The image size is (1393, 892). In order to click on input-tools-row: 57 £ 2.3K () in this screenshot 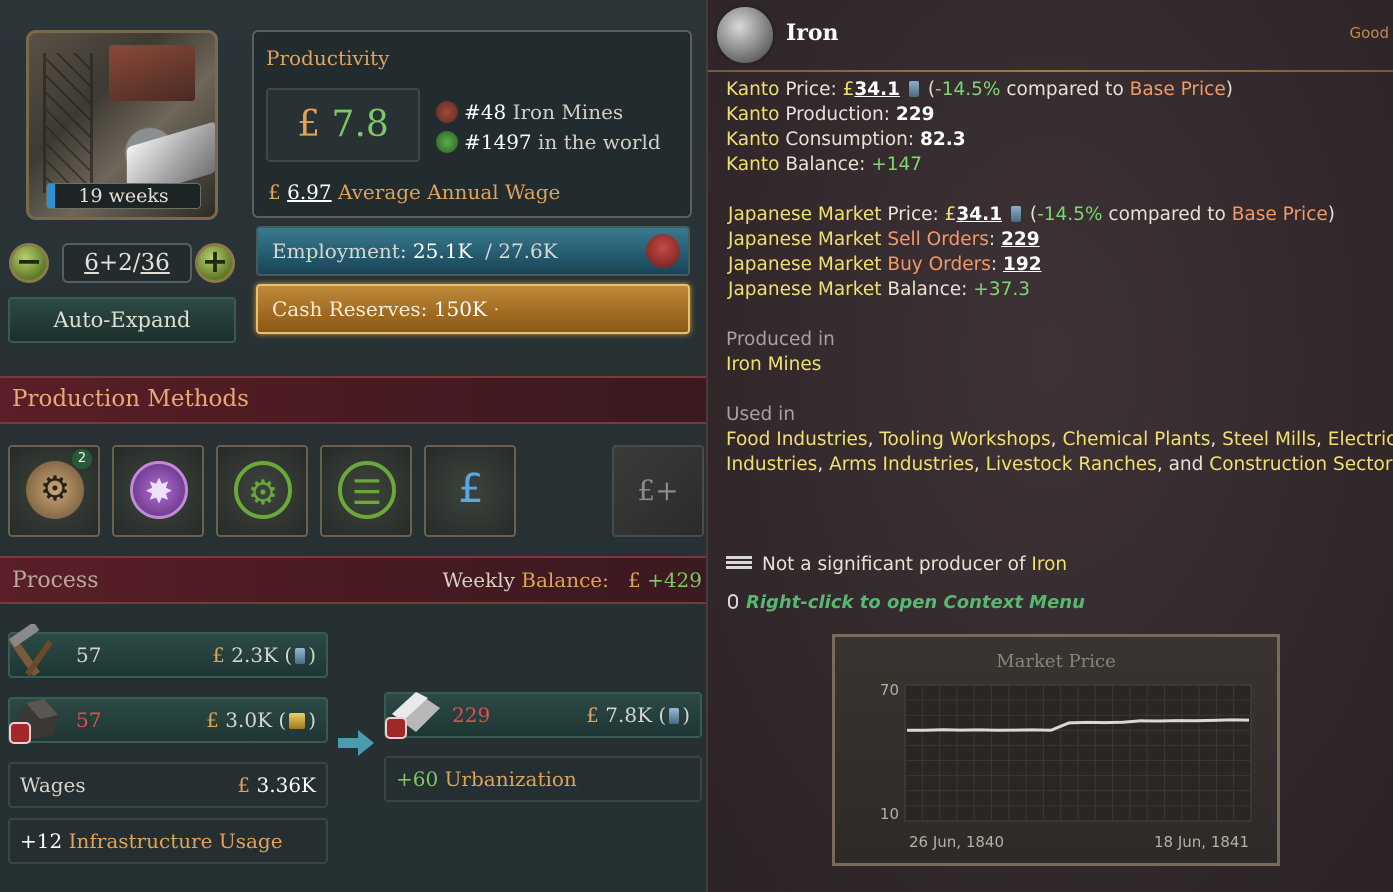, I will do `click(168, 651)`.